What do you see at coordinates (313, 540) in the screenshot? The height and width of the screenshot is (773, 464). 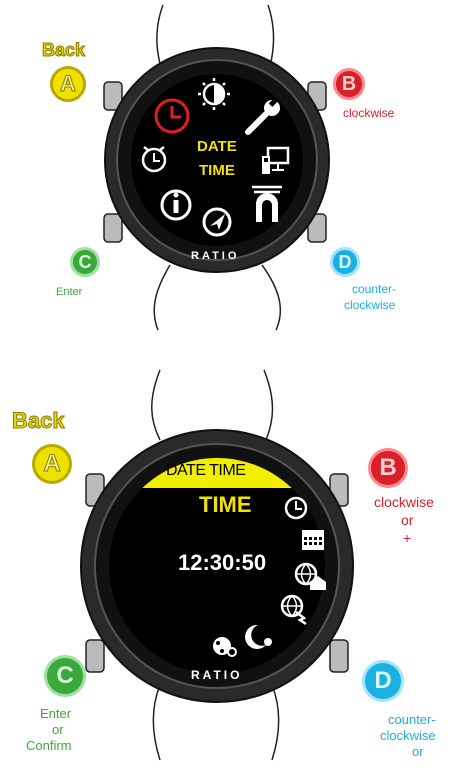 I see `calendar-icon` at bounding box center [313, 540].